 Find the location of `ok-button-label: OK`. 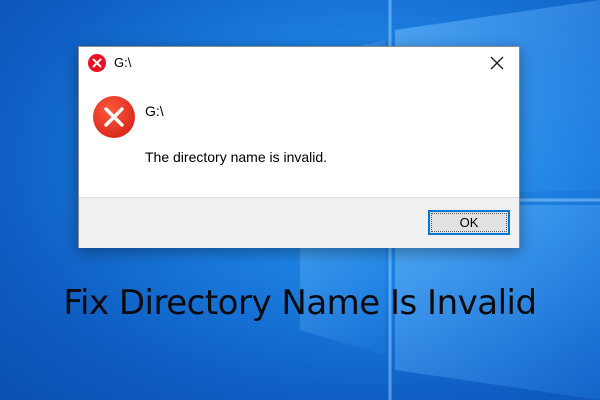

ok-button-label: OK is located at coordinates (469, 222).